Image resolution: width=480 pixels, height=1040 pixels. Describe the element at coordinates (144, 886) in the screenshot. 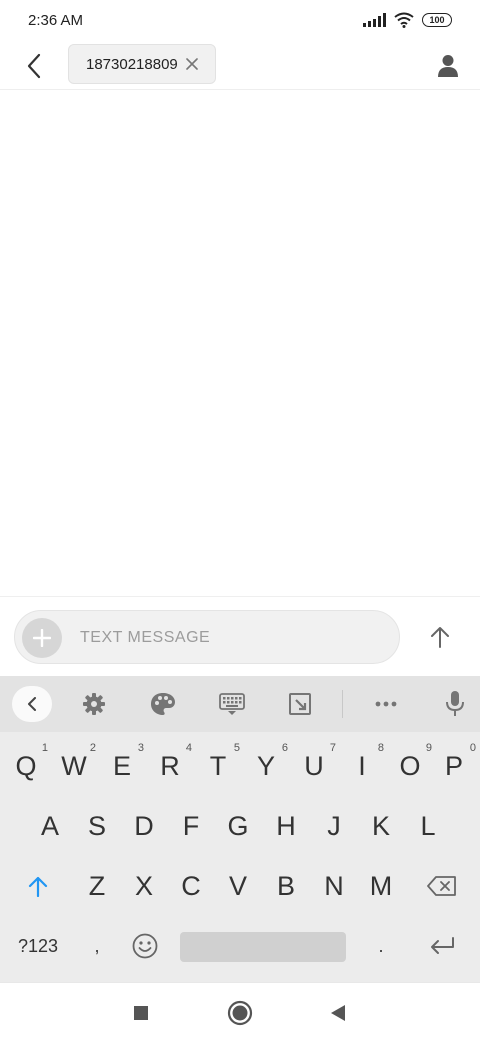

I see `key-x: X` at that location.